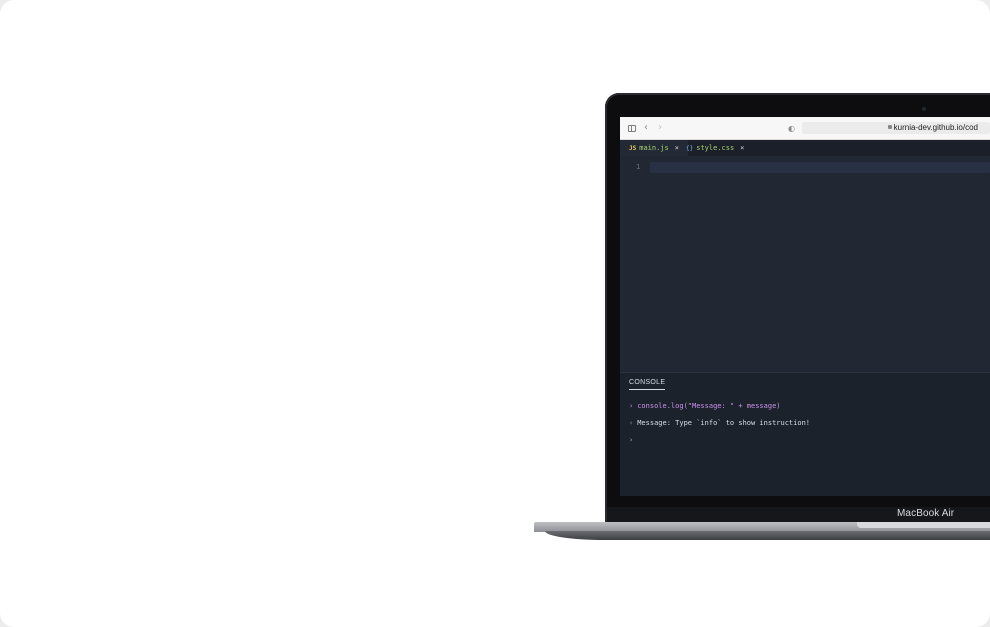  I want to click on laptop-base-underside, so click(767, 535).